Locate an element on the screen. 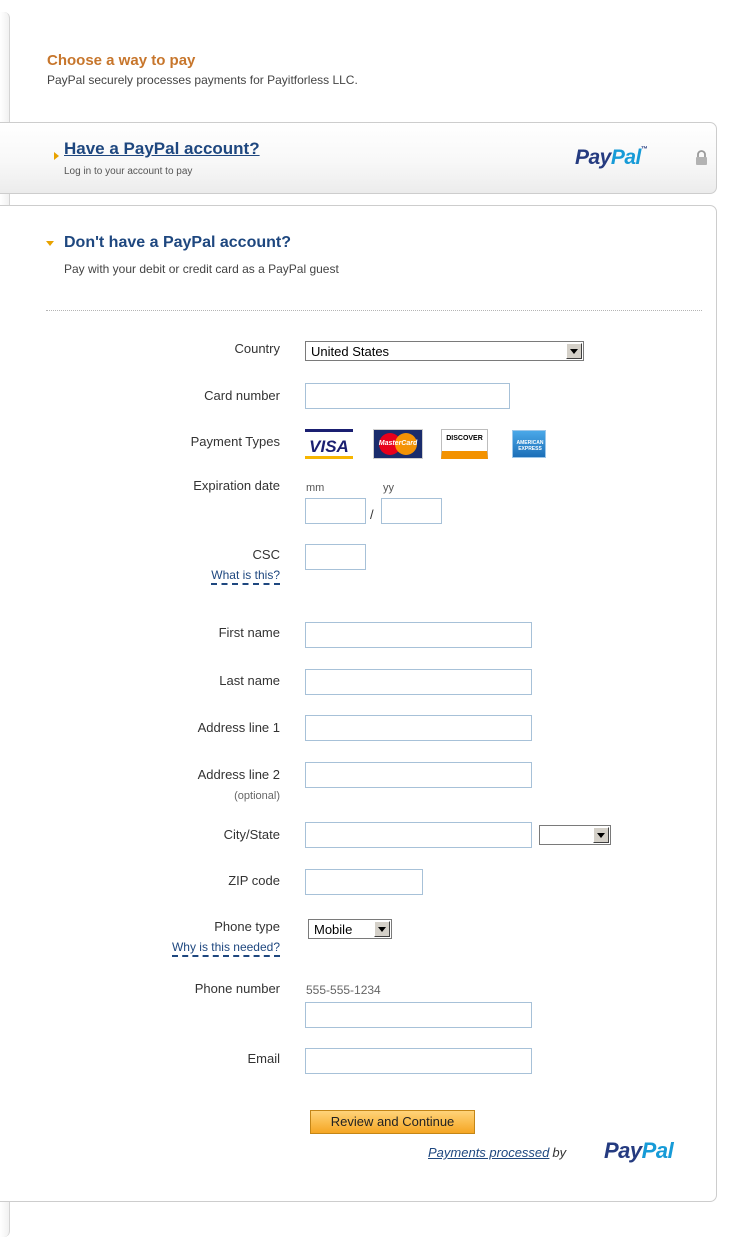 This screenshot has width=740, height=1259. state-select is located at coordinates (575, 835).